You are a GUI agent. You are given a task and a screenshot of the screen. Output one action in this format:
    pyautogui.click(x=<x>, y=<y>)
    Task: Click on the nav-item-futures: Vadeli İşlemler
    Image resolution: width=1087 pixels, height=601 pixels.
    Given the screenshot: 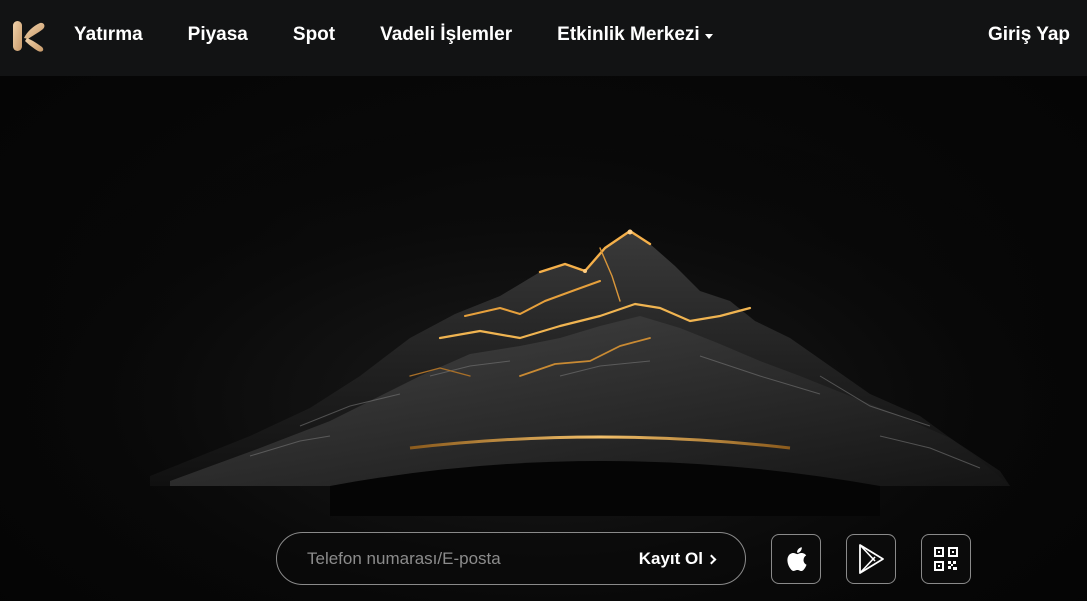 What is the action you would take?
    pyautogui.click(x=446, y=35)
    